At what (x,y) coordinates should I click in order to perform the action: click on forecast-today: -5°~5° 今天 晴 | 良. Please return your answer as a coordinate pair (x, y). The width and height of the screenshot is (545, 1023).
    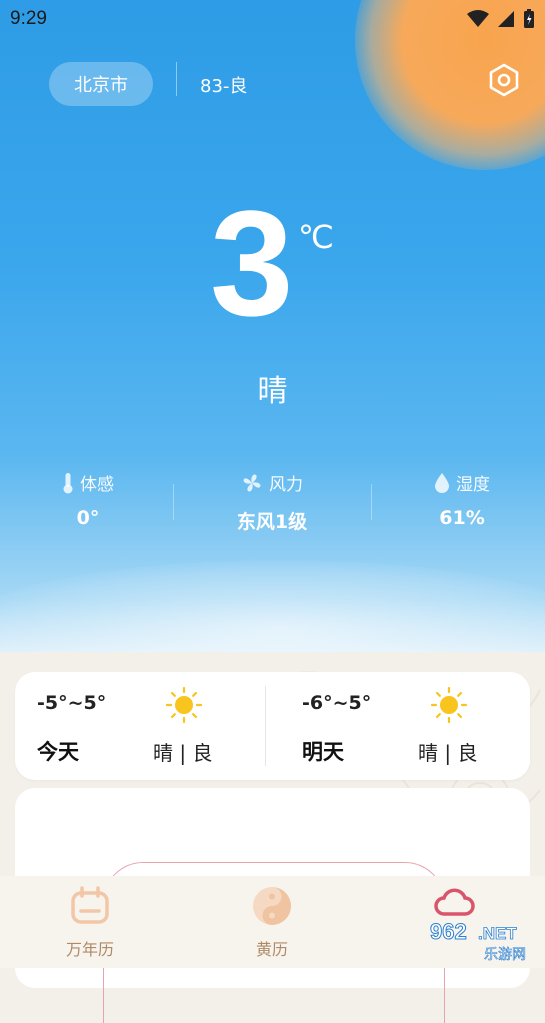
    Looking at the image, I should click on (140, 726).